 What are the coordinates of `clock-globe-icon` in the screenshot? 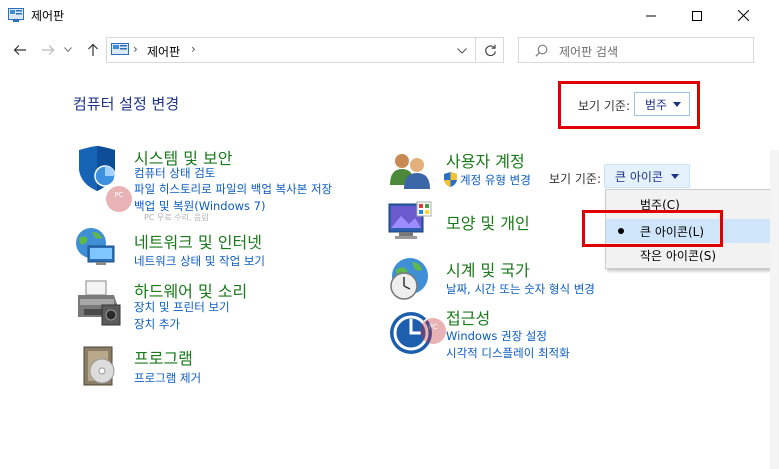 It's located at (409, 279).